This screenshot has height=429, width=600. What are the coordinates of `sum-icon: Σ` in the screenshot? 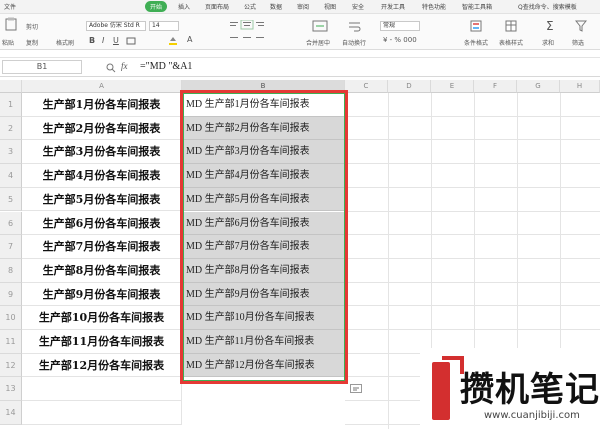 It's located at (550, 26).